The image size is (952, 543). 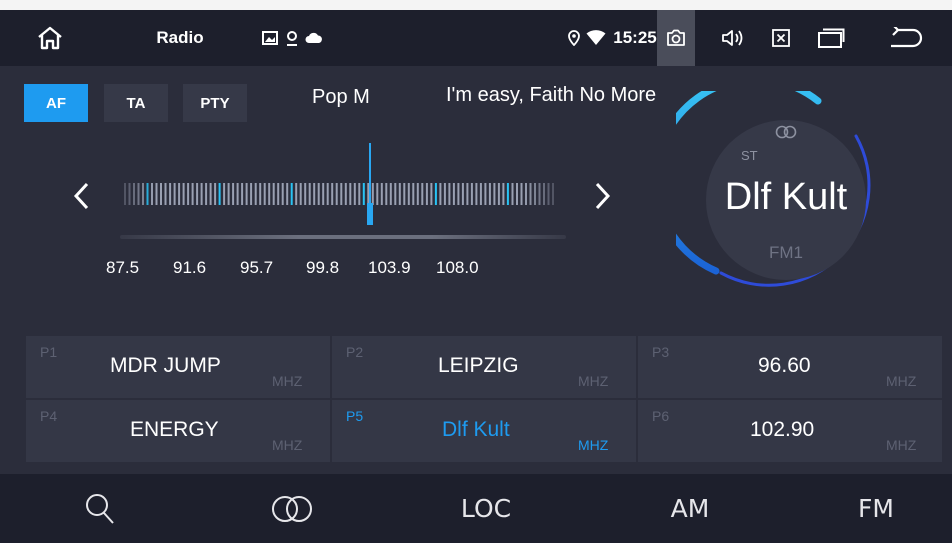 What do you see at coordinates (781, 38) in the screenshot?
I see `close-window-icon` at bounding box center [781, 38].